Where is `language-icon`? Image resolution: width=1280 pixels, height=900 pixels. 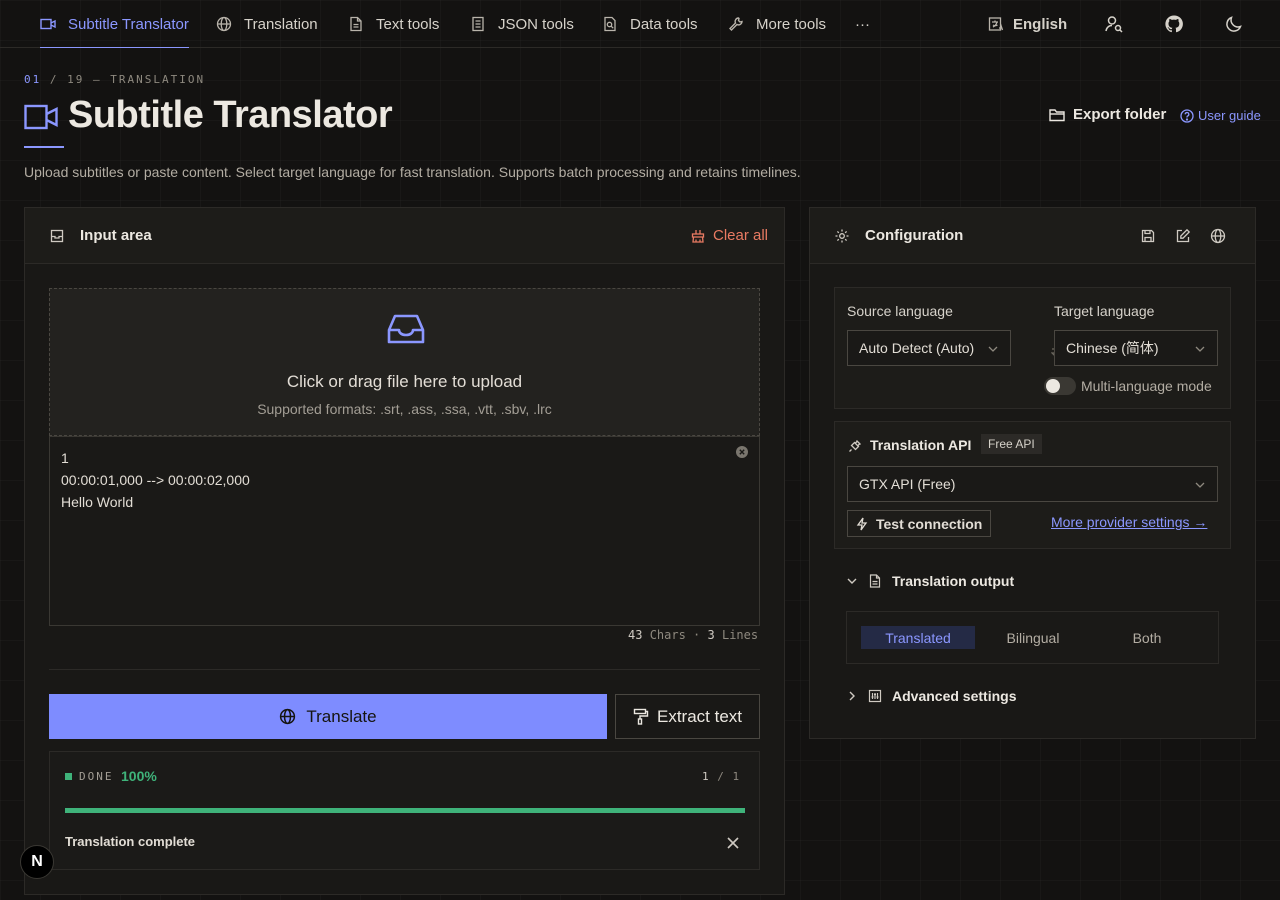 language-icon is located at coordinates (996, 24).